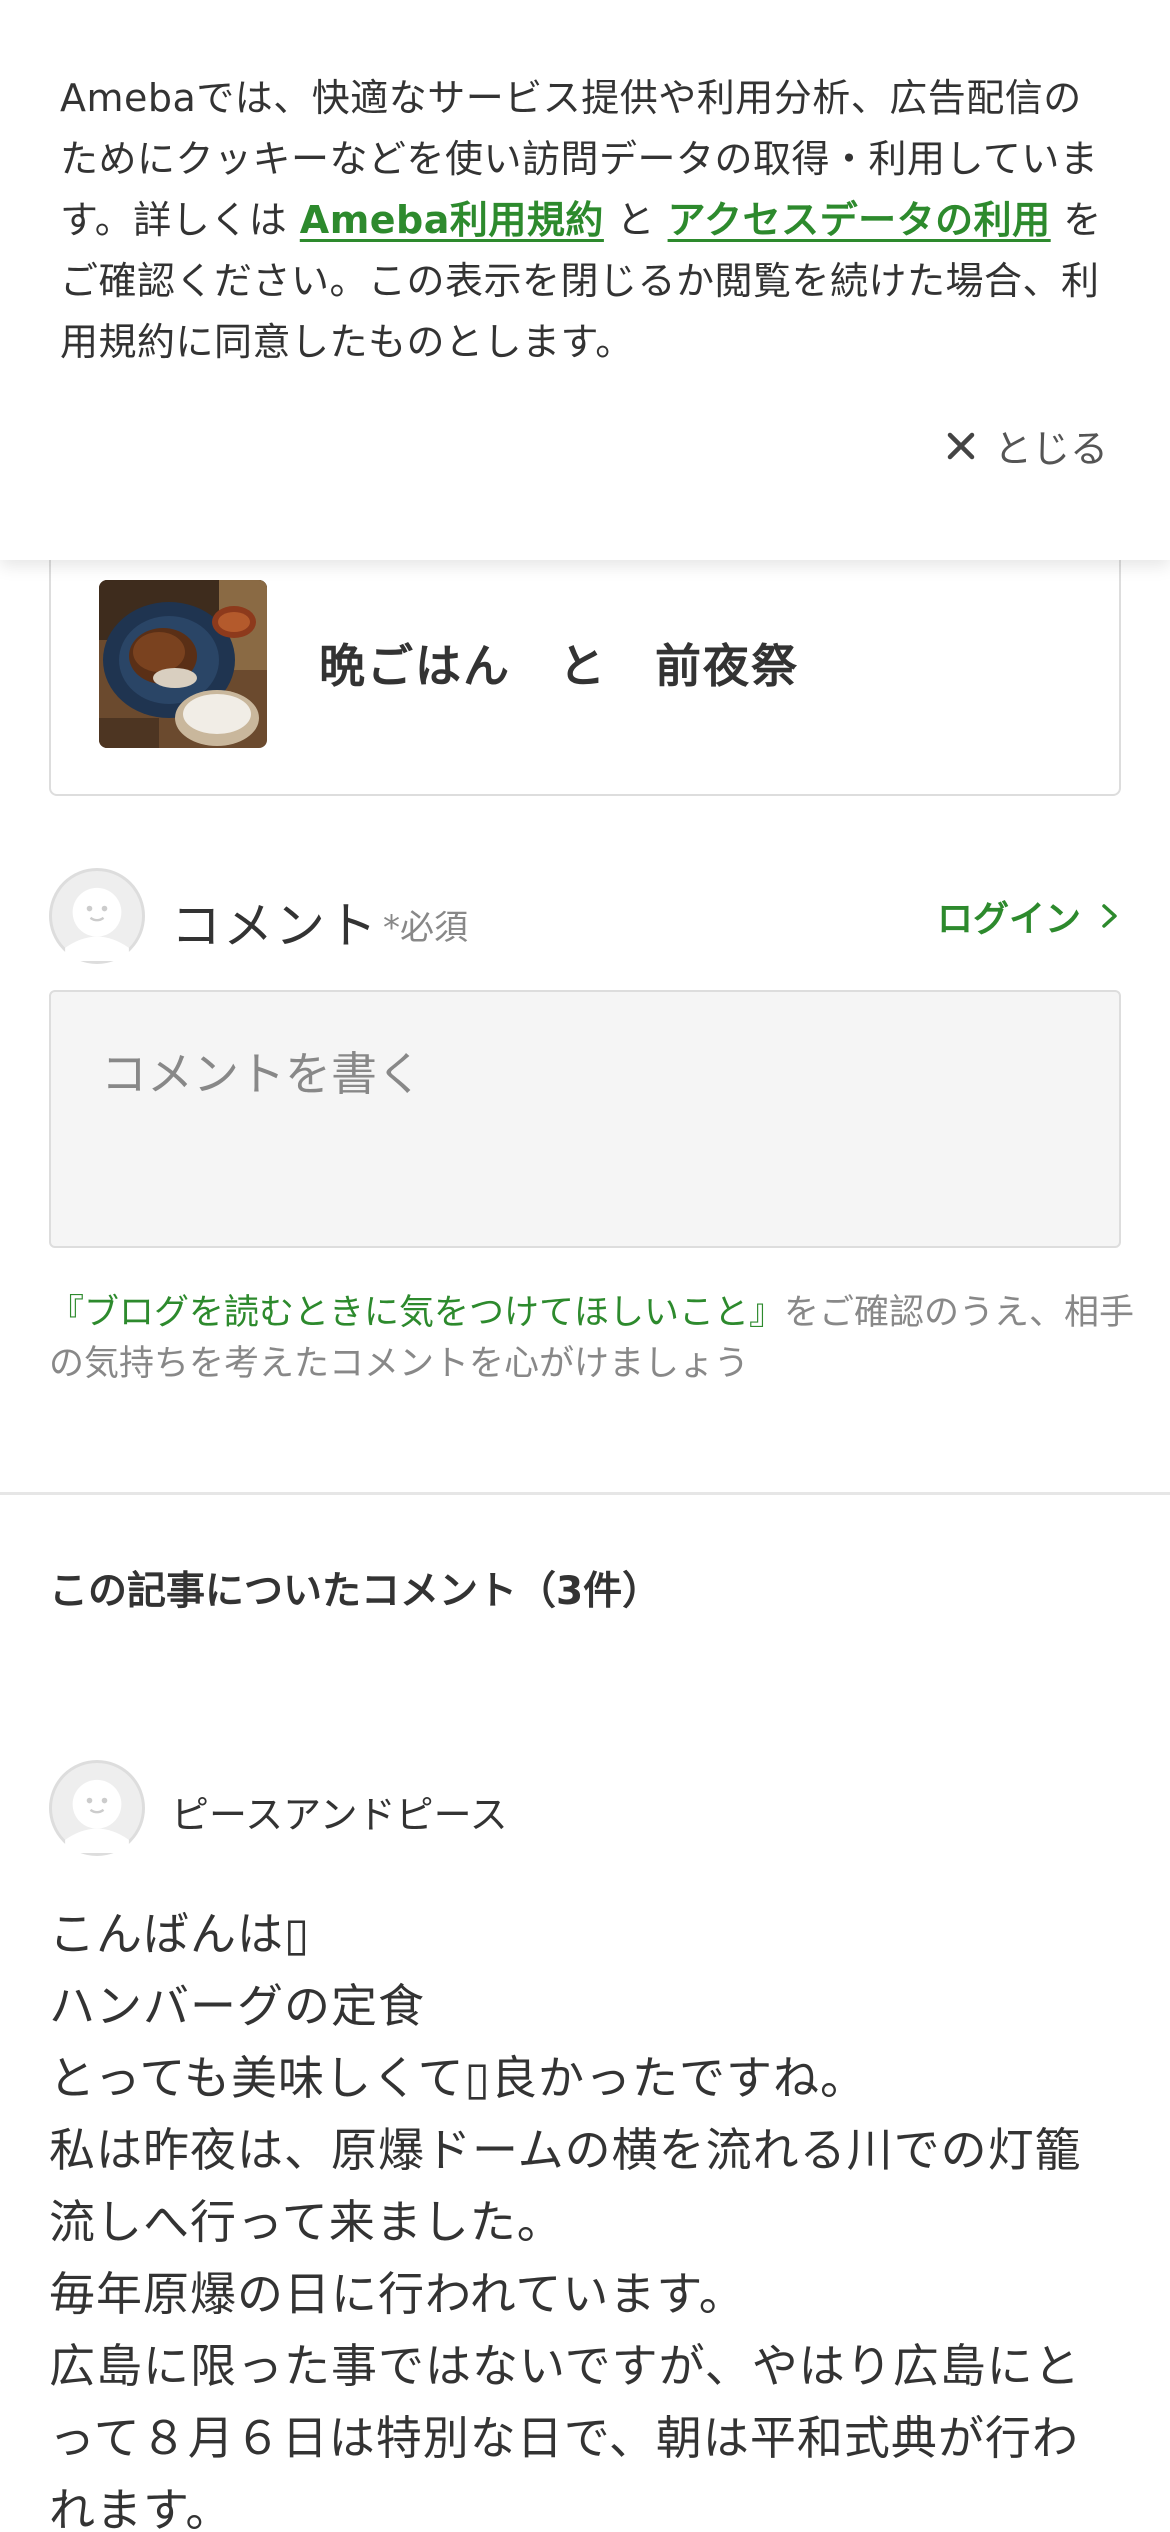  What do you see at coordinates (306, 2222) in the screenshot?
I see `comment-line: 流しへ行って来ました。` at bounding box center [306, 2222].